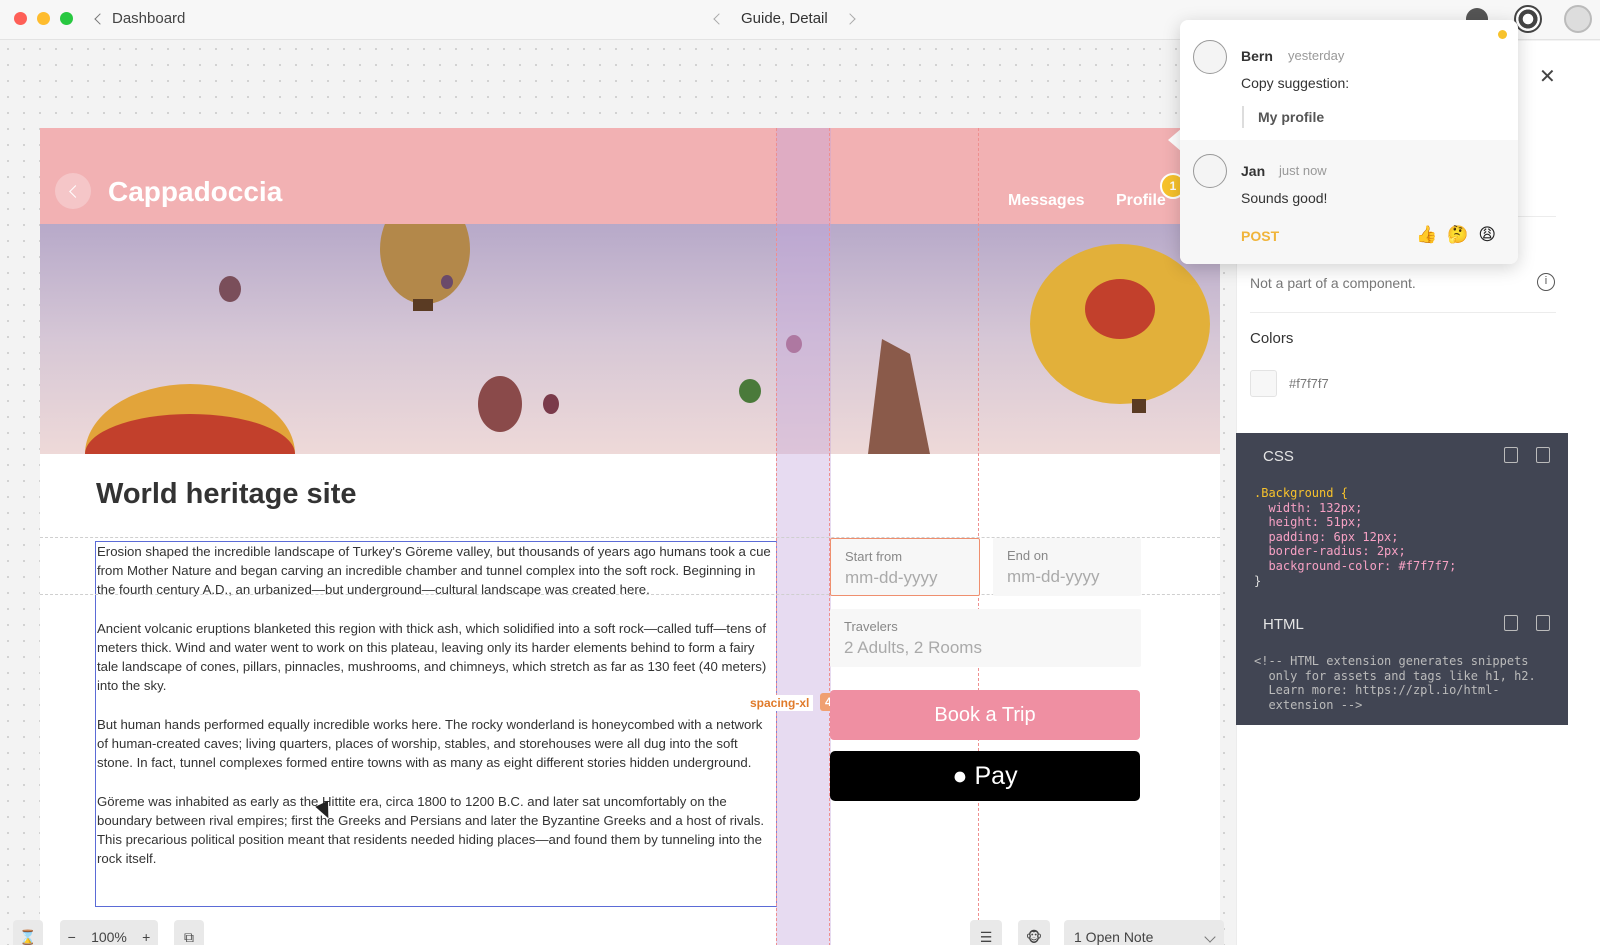 This screenshot has height=945, width=1600. I want to click on section-title: World heritage site, so click(226, 494).